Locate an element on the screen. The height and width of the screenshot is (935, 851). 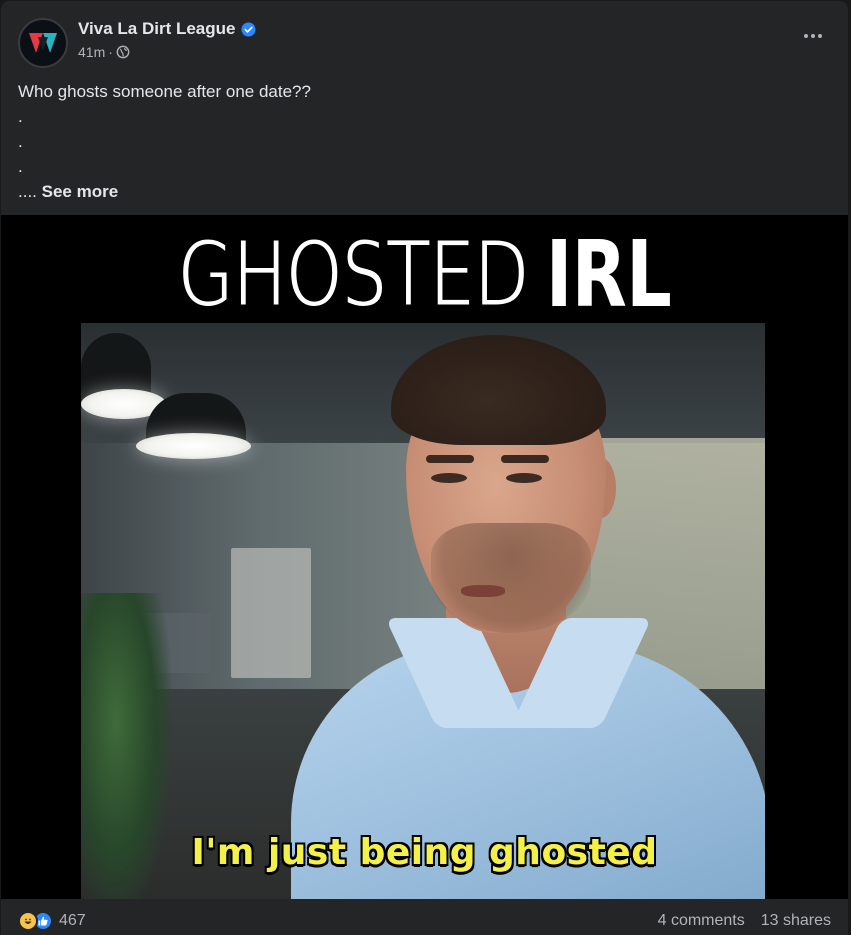
post-header: Viva La Dirt League 41m · is located at coordinates (424, 43).